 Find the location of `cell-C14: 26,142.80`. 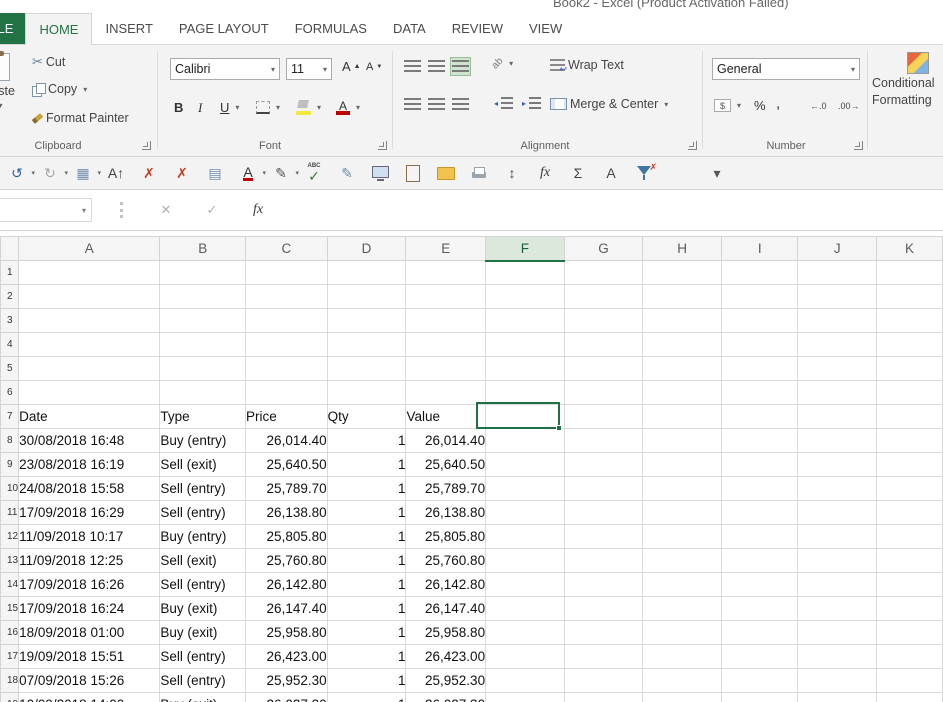

cell-C14: 26,142.80 is located at coordinates (286, 584).